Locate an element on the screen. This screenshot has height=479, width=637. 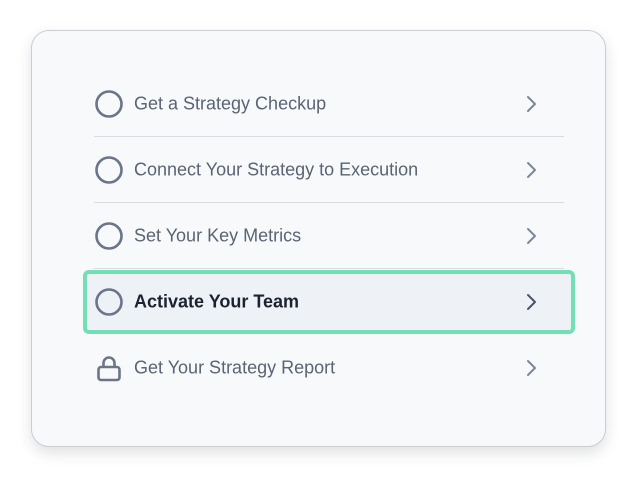
step-item-connect-strategy: Connect Your Strategy to Execution is located at coordinates (329, 170).